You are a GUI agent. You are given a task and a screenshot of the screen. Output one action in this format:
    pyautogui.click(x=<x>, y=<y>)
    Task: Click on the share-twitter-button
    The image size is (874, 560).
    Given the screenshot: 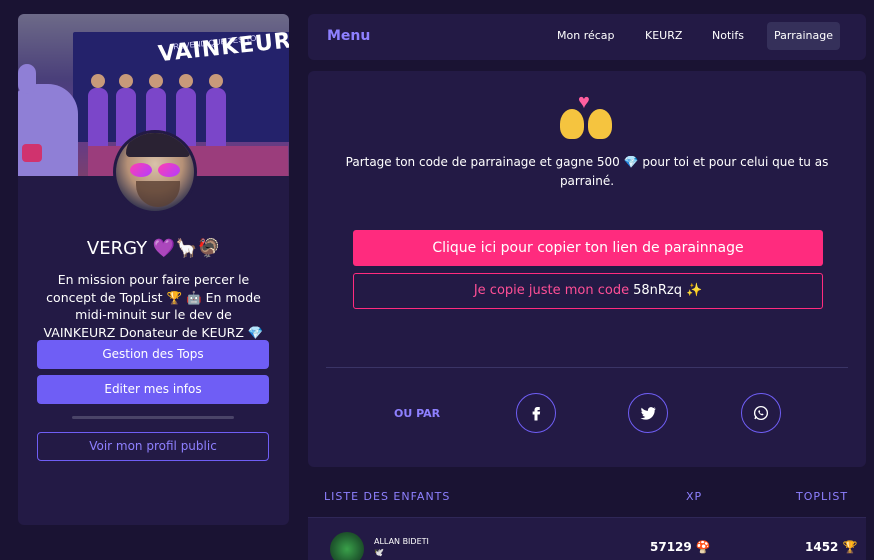 What is the action you would take?
    pyautogui.click(x=648, y=413)
    